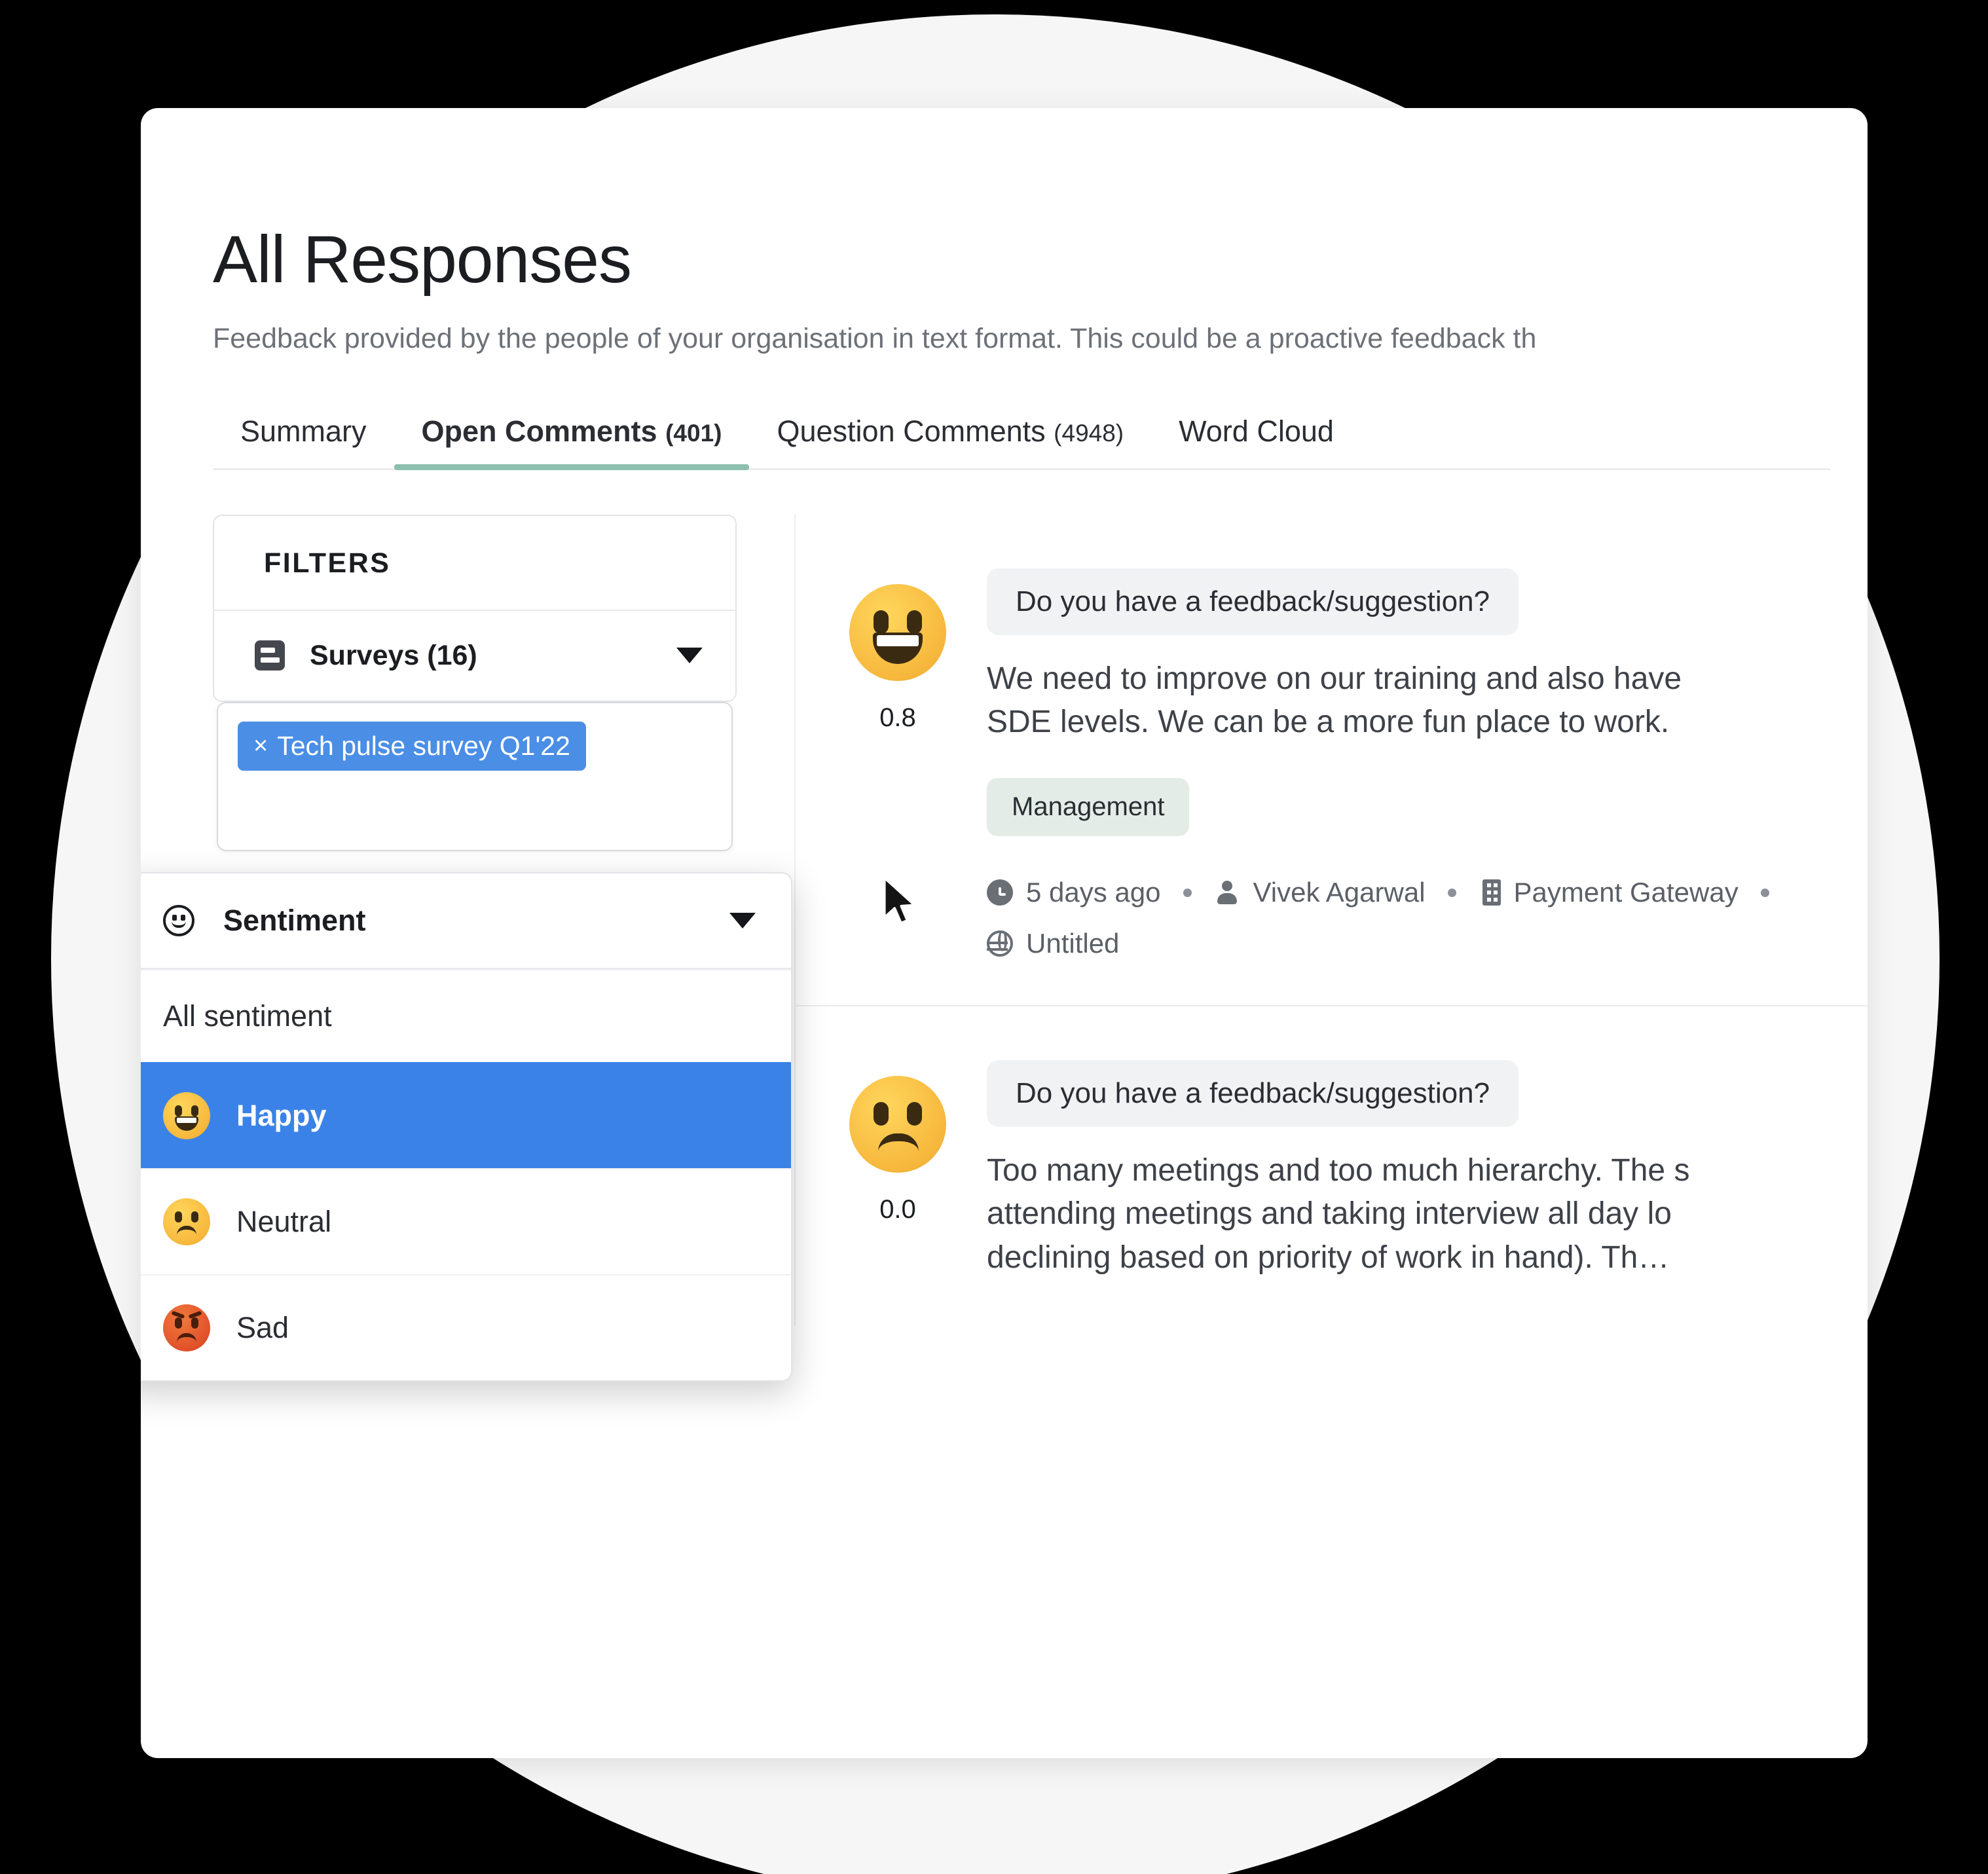  I want to click on person-icon, so click(1227, 892).